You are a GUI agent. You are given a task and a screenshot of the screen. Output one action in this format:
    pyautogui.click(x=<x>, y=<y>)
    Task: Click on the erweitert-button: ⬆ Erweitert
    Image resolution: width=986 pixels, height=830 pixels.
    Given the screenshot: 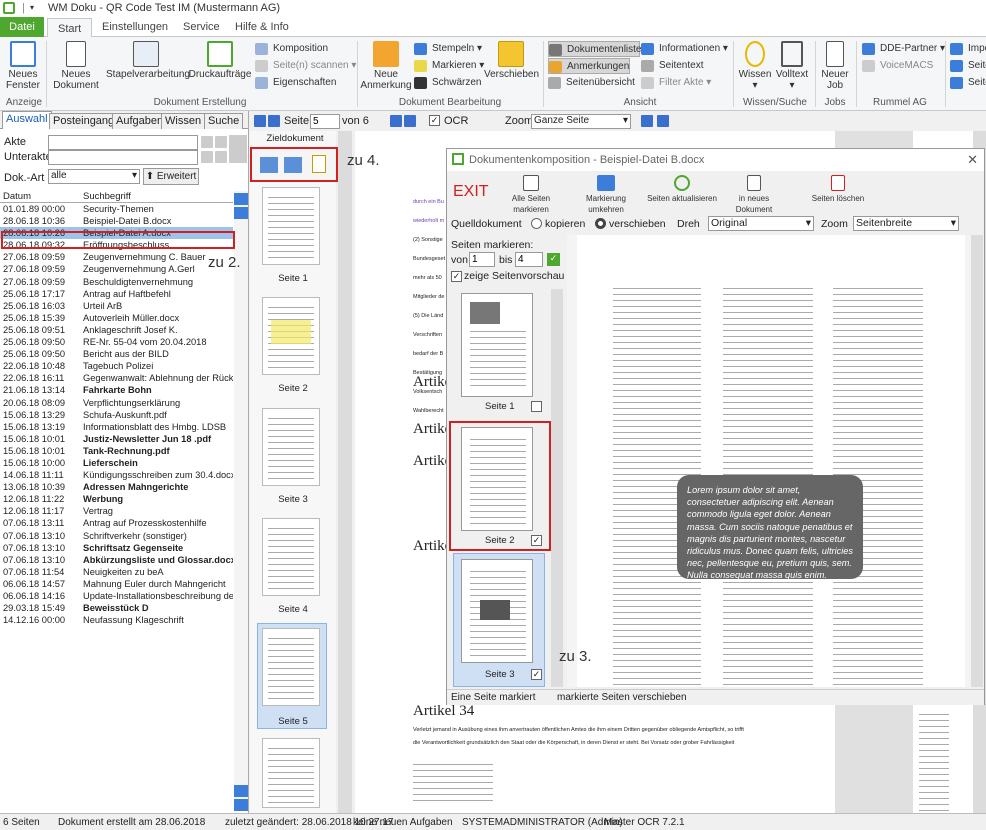 What is the action you would take?
    pyautogui.click(x=171, y=176)
    